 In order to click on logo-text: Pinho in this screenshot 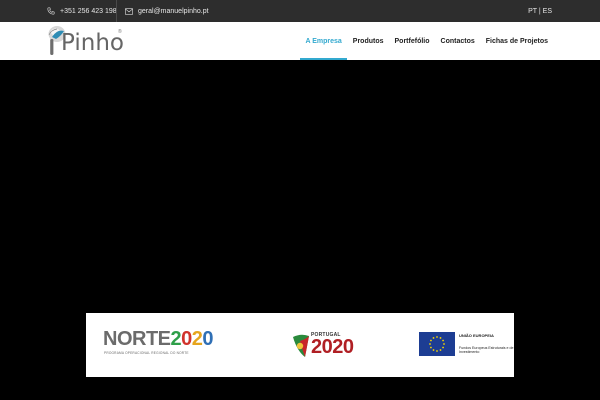, I will do `click(92, 43)`.